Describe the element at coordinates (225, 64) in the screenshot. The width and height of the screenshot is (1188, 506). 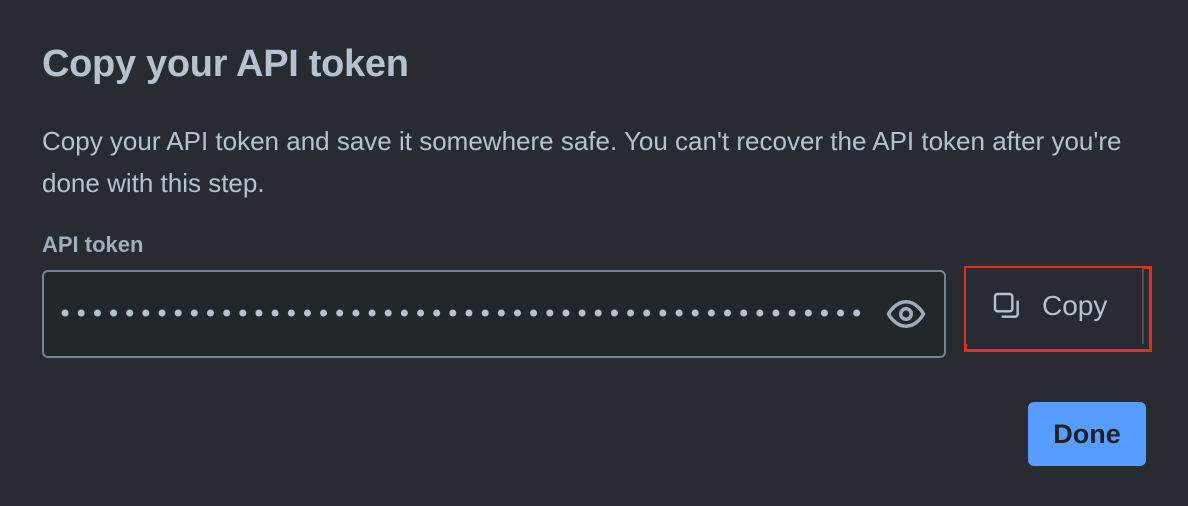
I see `dialog-title: Copy your API token` at that location.